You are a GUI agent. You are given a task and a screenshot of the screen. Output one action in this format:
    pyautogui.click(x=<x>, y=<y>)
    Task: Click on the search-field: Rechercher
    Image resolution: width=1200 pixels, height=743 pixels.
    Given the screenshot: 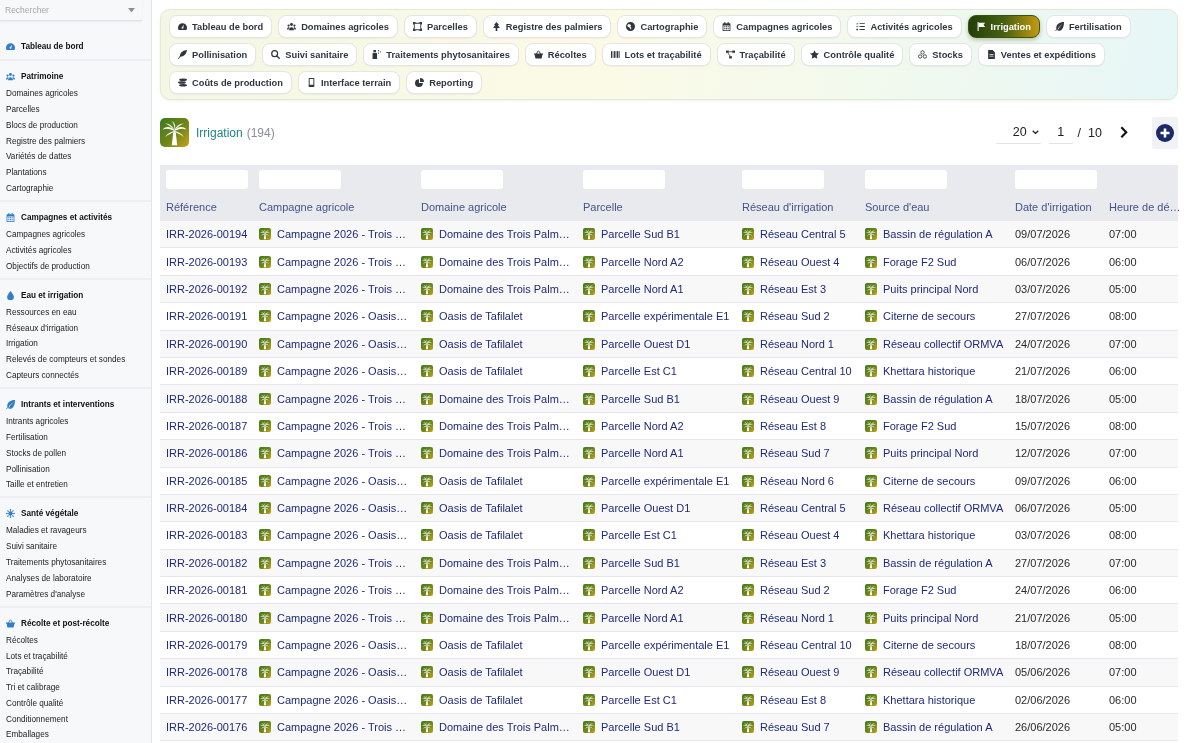 What is the action you would take?
    pyautogui.click(x=71, y=10)
    